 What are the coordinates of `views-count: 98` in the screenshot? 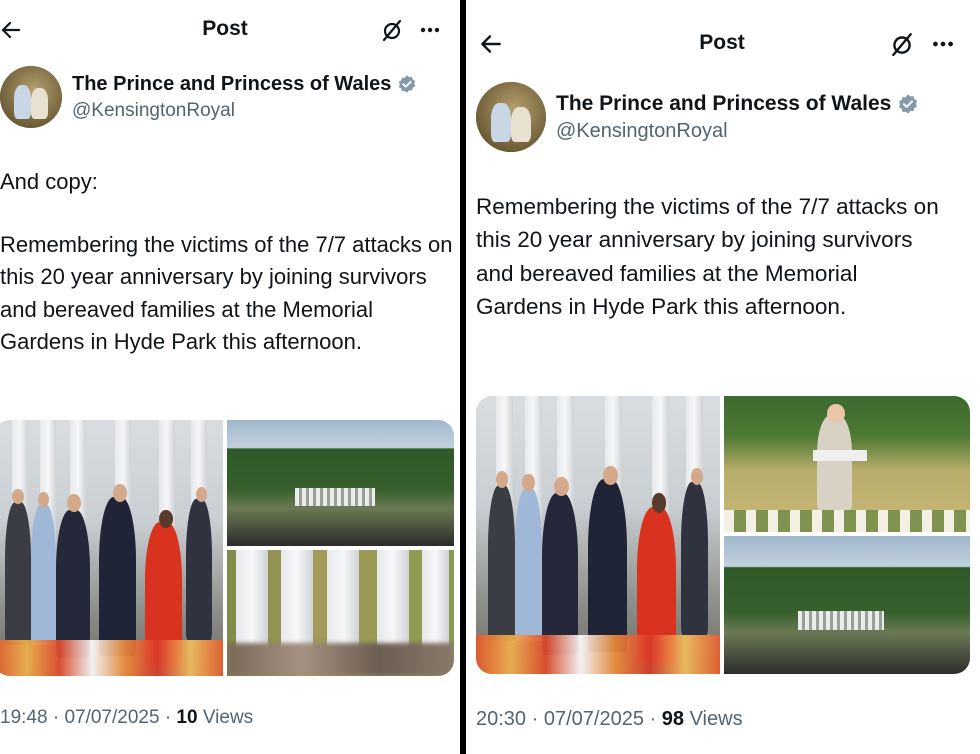 It's located at (673, 719).